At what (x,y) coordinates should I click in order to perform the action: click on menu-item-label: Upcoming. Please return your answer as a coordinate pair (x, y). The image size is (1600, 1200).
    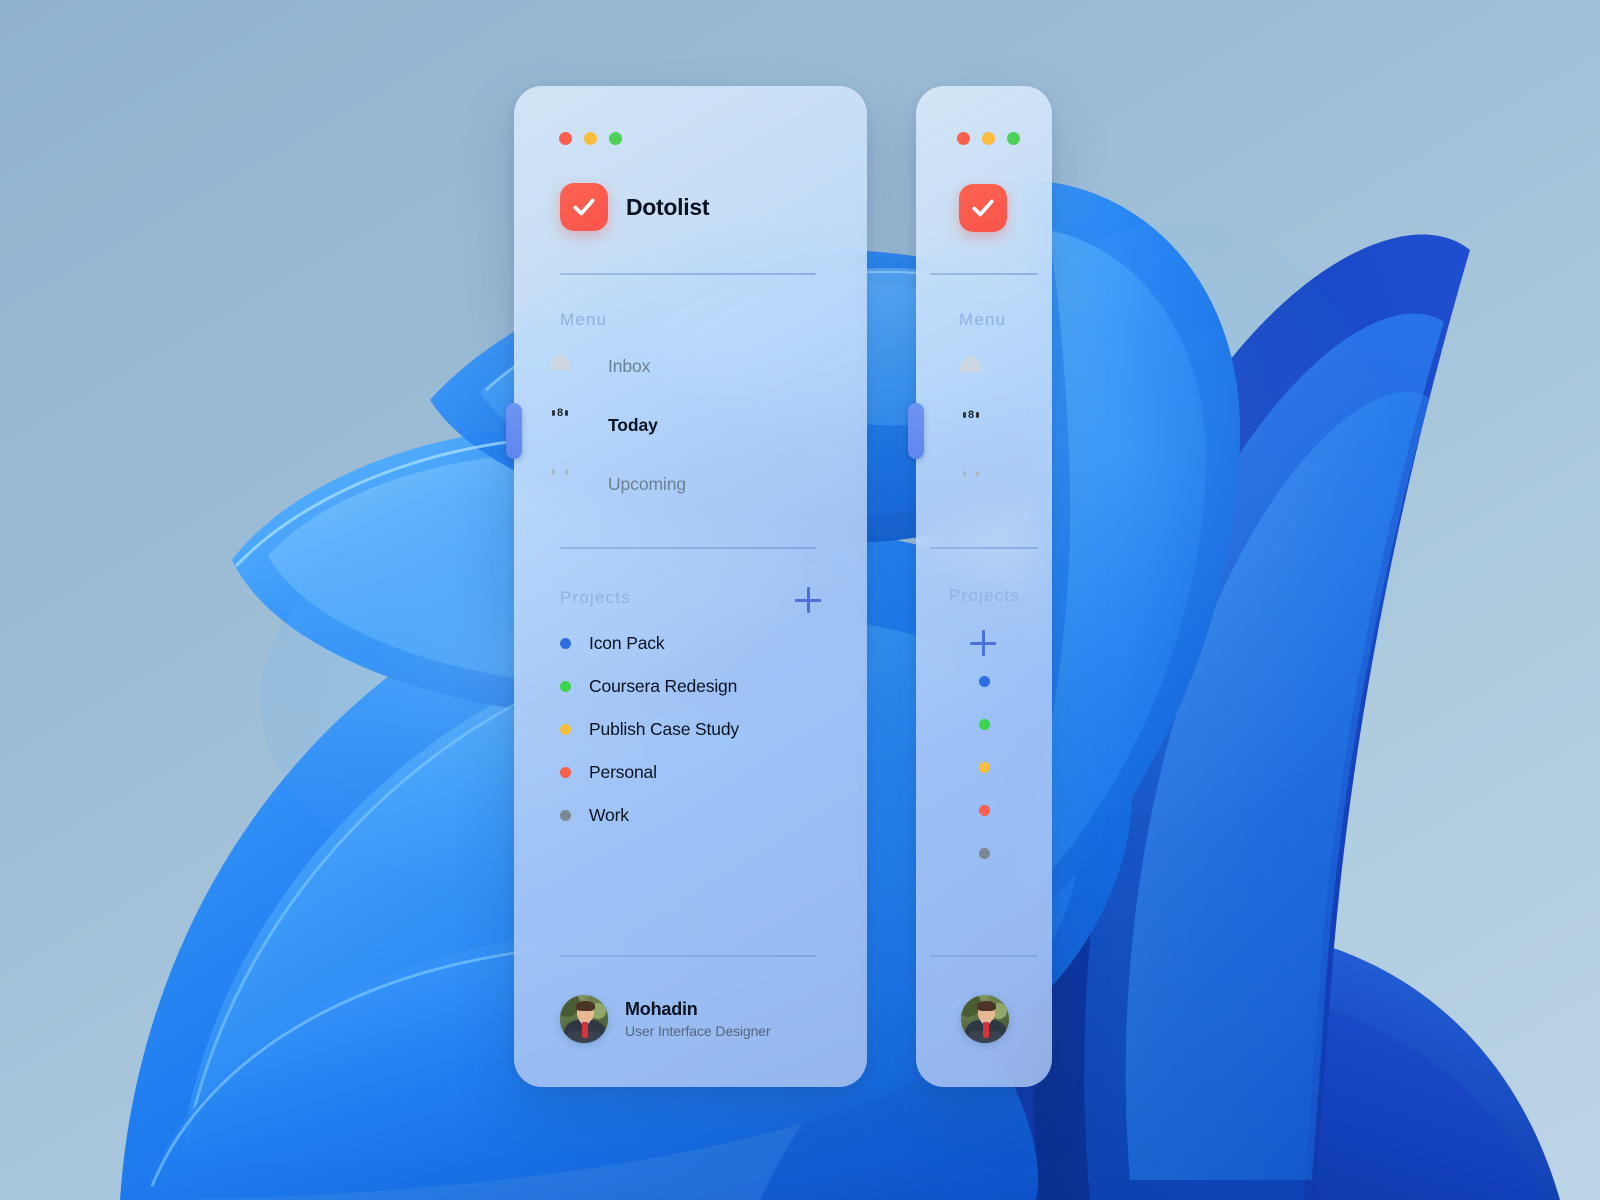
    Looking at the image, I should click on (647, 484).